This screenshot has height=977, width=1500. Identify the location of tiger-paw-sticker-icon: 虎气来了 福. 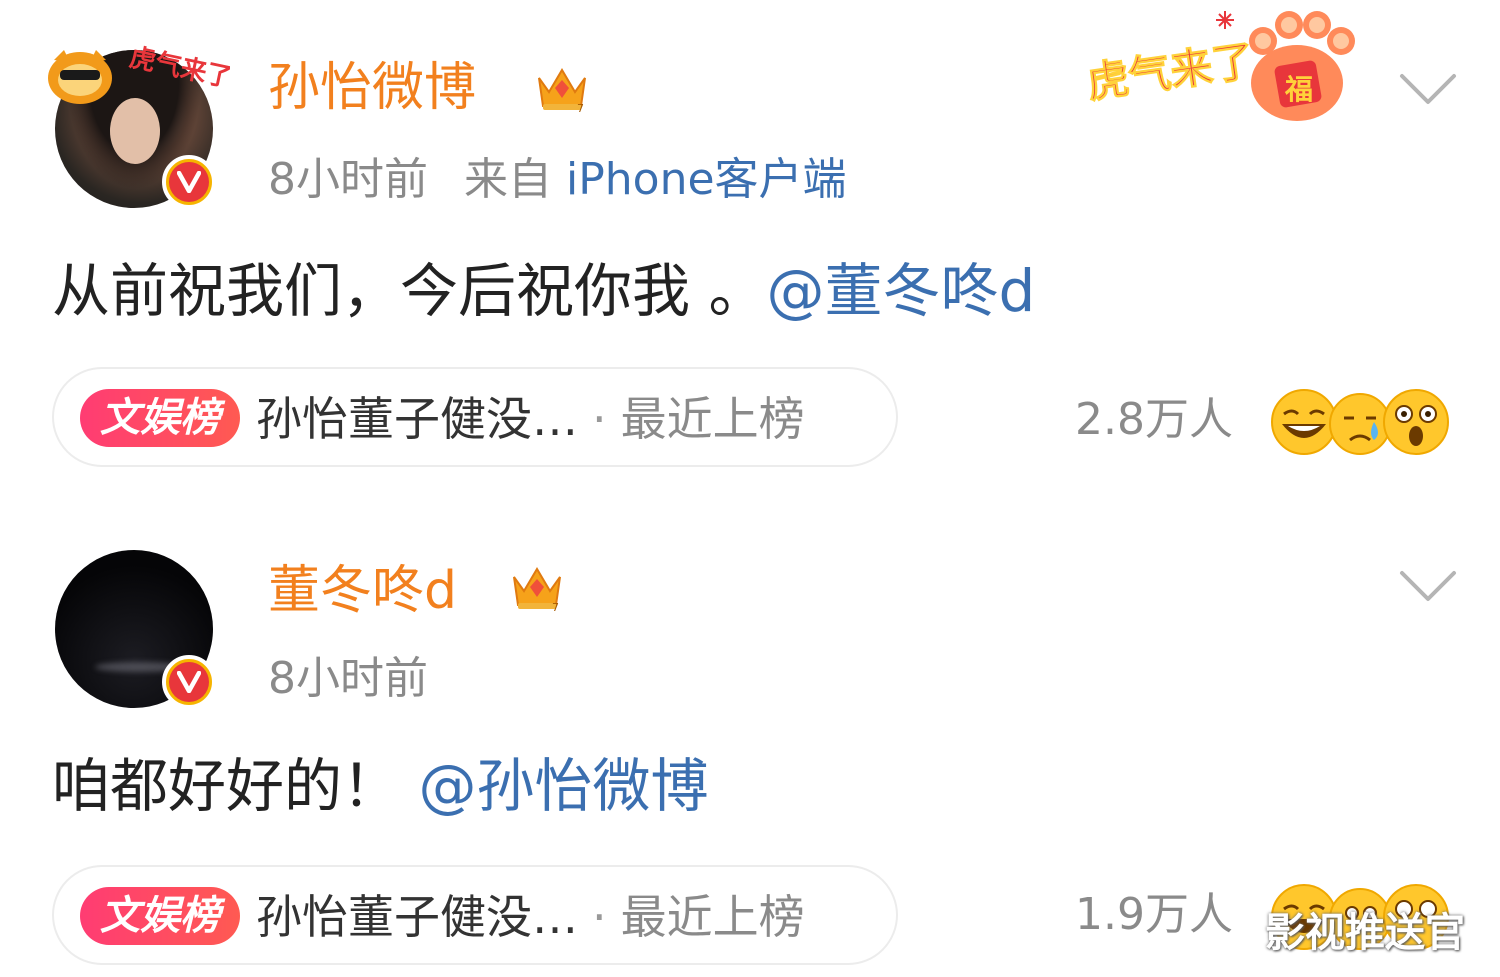
(1220, 66).